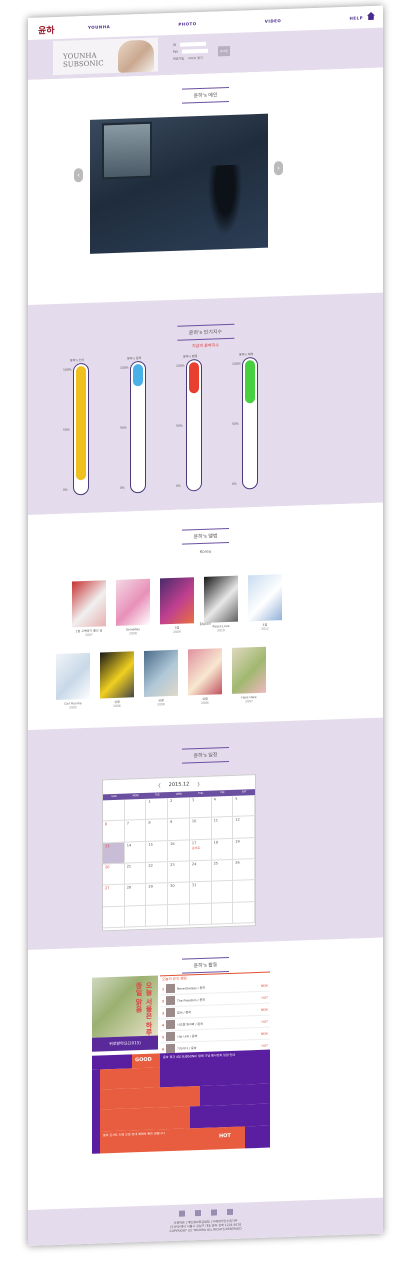 The width and height of the screenshot is (400, 1264). I want to click on calendar-day: 11, so click(222, 828).